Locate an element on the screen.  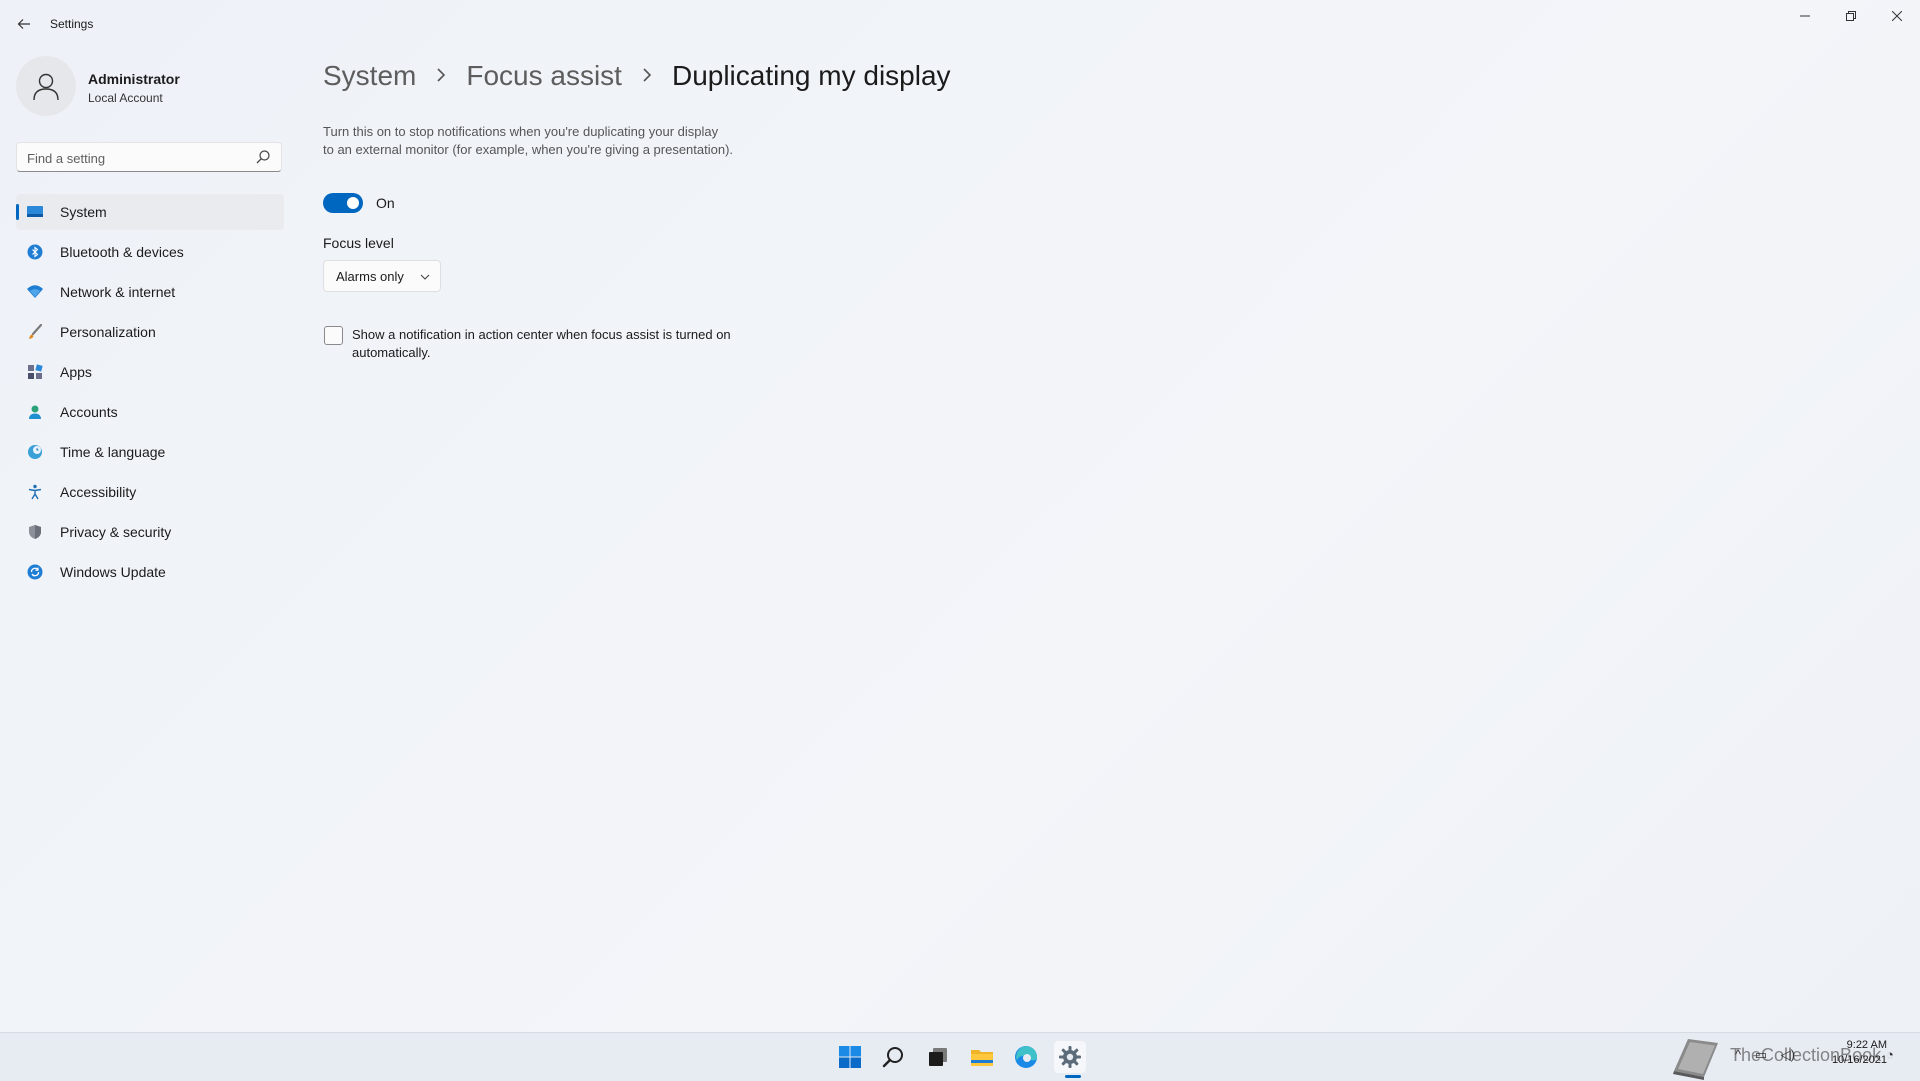
accessibility-icon is located at coordinates (35, 492).